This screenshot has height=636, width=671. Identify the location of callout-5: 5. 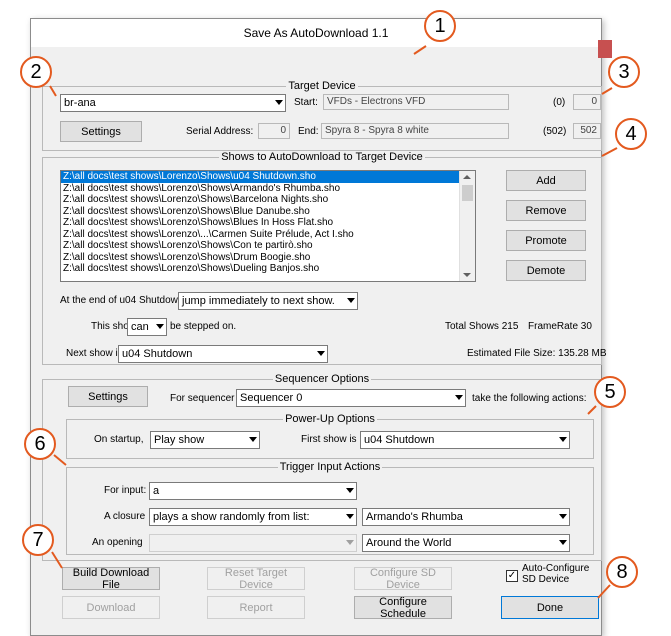
(610, 392).